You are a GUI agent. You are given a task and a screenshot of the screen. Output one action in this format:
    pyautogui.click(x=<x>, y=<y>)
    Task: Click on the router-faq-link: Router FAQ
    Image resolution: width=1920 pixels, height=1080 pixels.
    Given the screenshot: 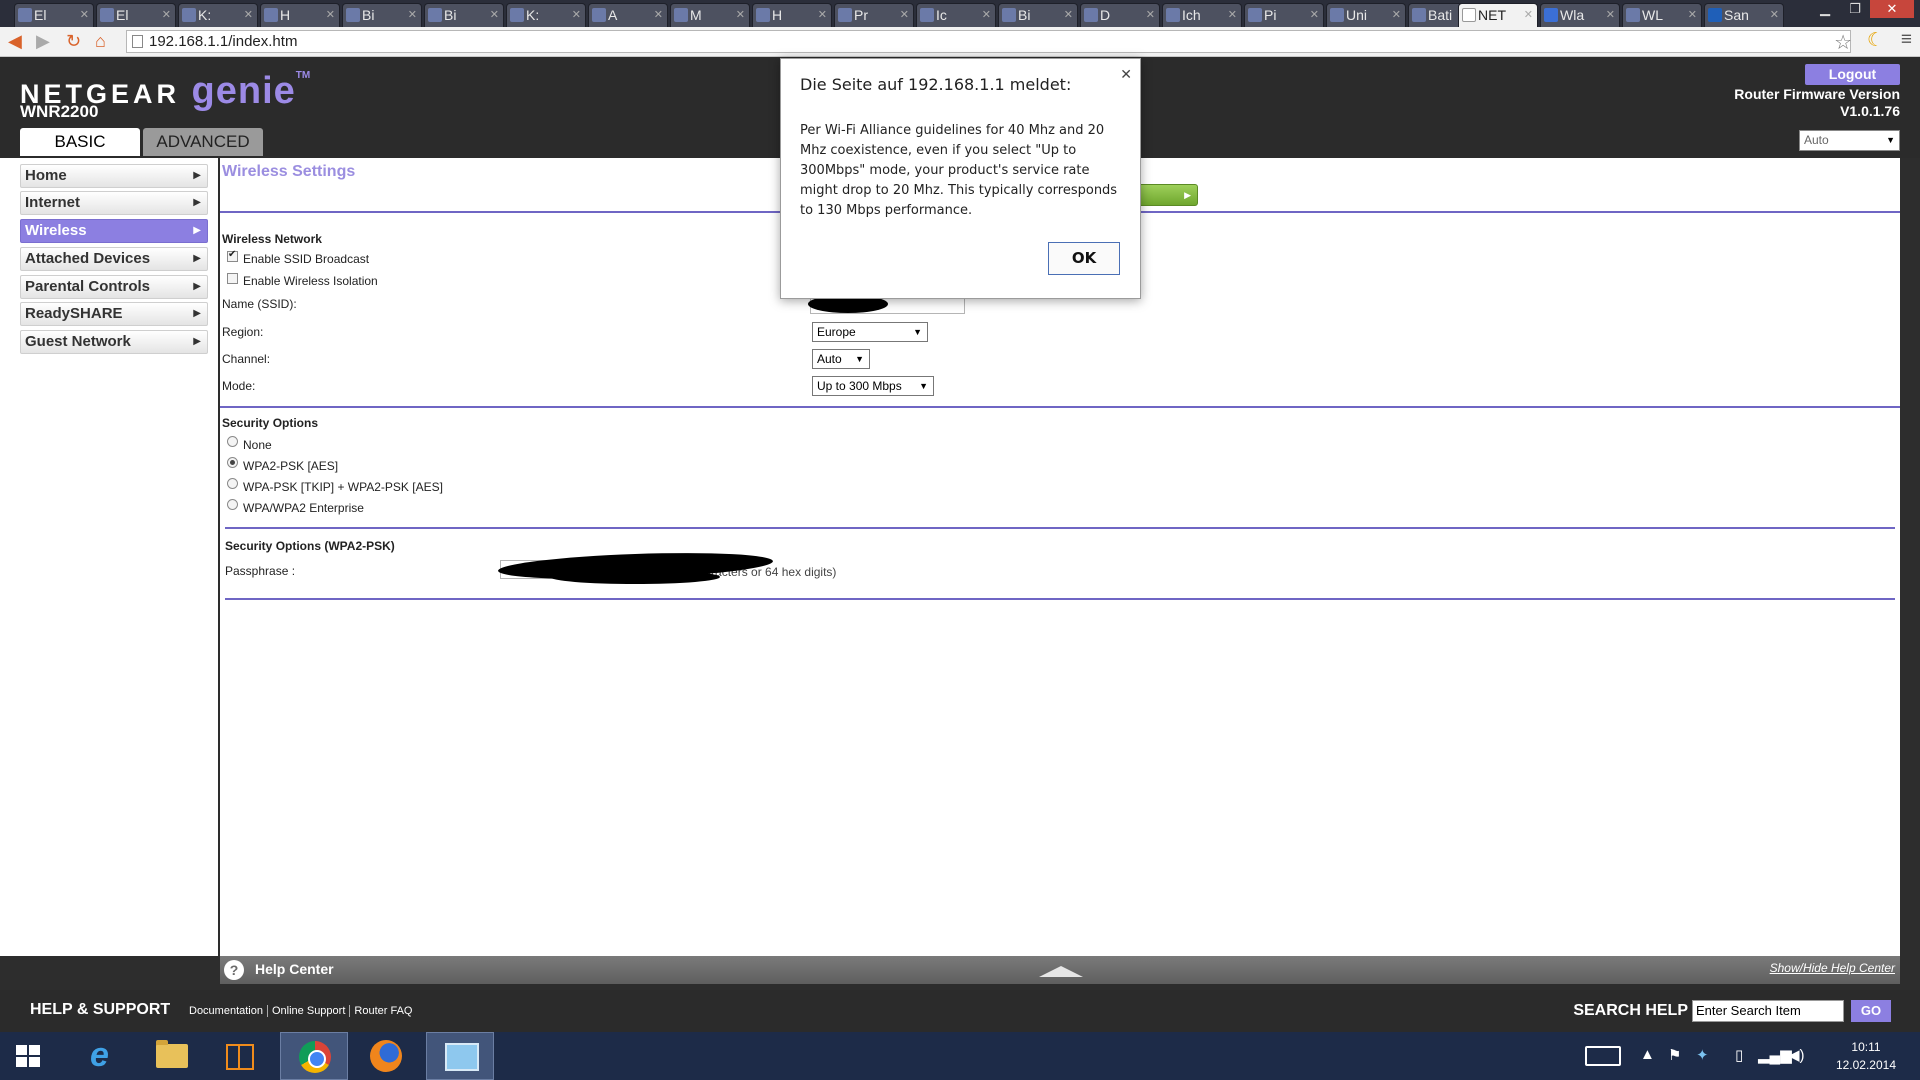 What is the action you would take?
    pyautogui.click(x=383, y=1011)
    